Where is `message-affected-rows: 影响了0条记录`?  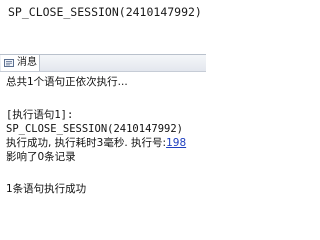
message-affected-rows: 影响了0条记录 is located at coordinates (41, 157).